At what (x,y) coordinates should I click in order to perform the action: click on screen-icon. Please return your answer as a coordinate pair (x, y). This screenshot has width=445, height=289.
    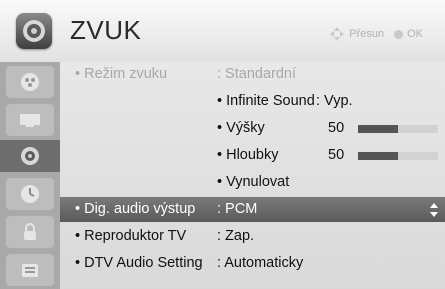
    Looking at the image, I should click on (30, 120).